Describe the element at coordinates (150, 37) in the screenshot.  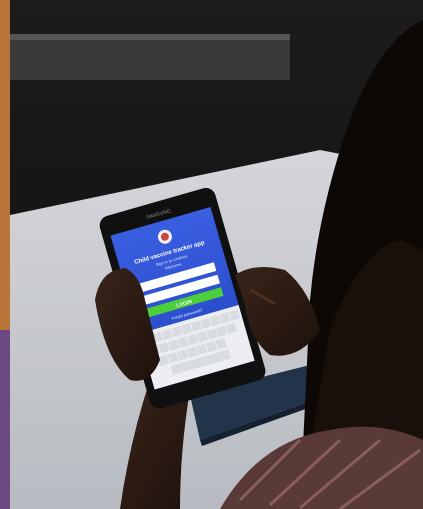
I see `wall-light-edge` at that location.